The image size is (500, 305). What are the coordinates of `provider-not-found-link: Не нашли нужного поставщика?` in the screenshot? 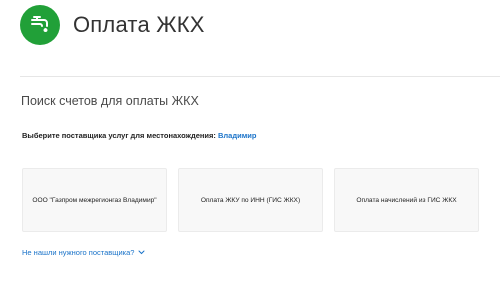 It's located at (83, 252).